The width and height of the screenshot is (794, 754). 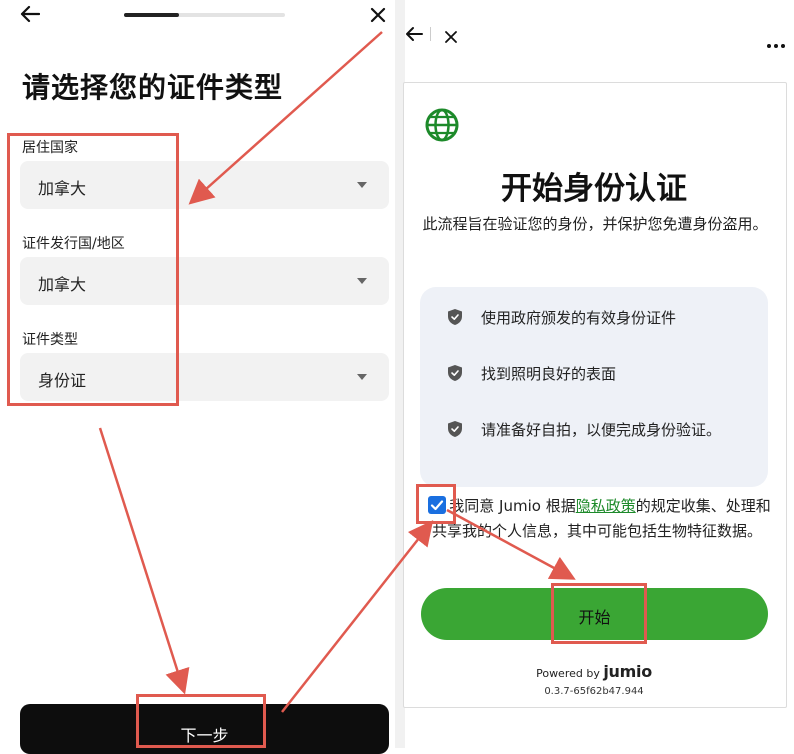 What do you see at coordinates (511, 544) in the screenshot?
I see `arrow-to-start` at bounding box center [511, 544].